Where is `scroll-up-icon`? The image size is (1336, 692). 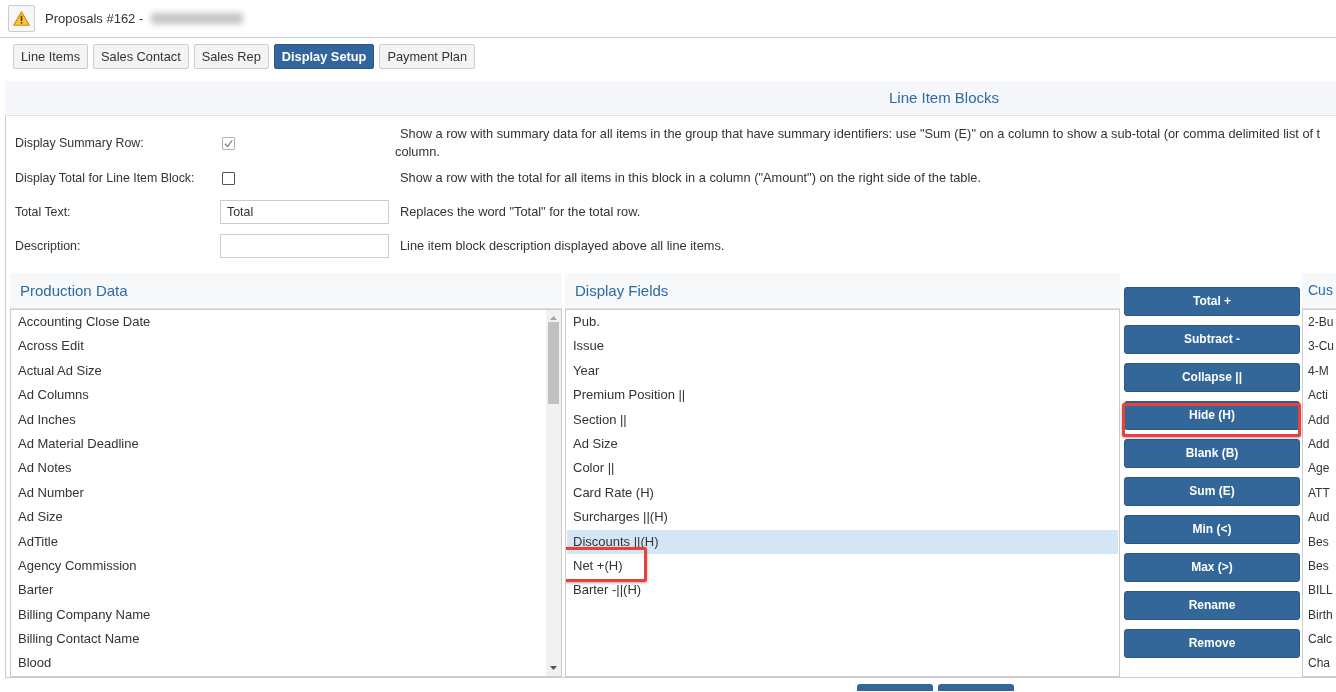 scroll-up-icon is located at coordinates (553, 318).